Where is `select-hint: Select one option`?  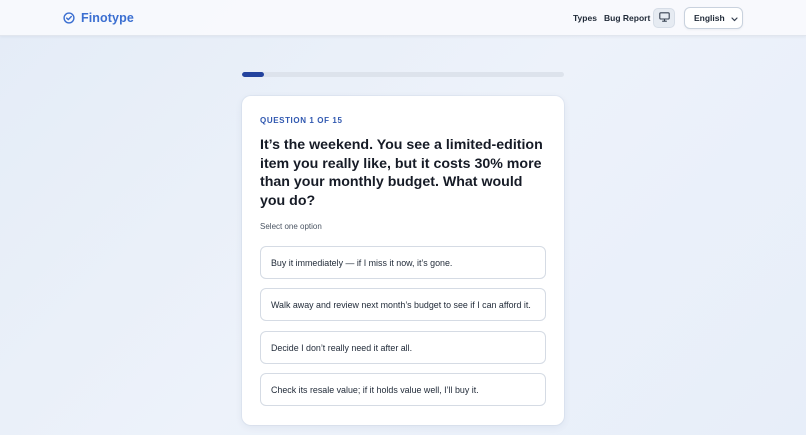
select-hint: Select one option is located at coordinates (291, 226).